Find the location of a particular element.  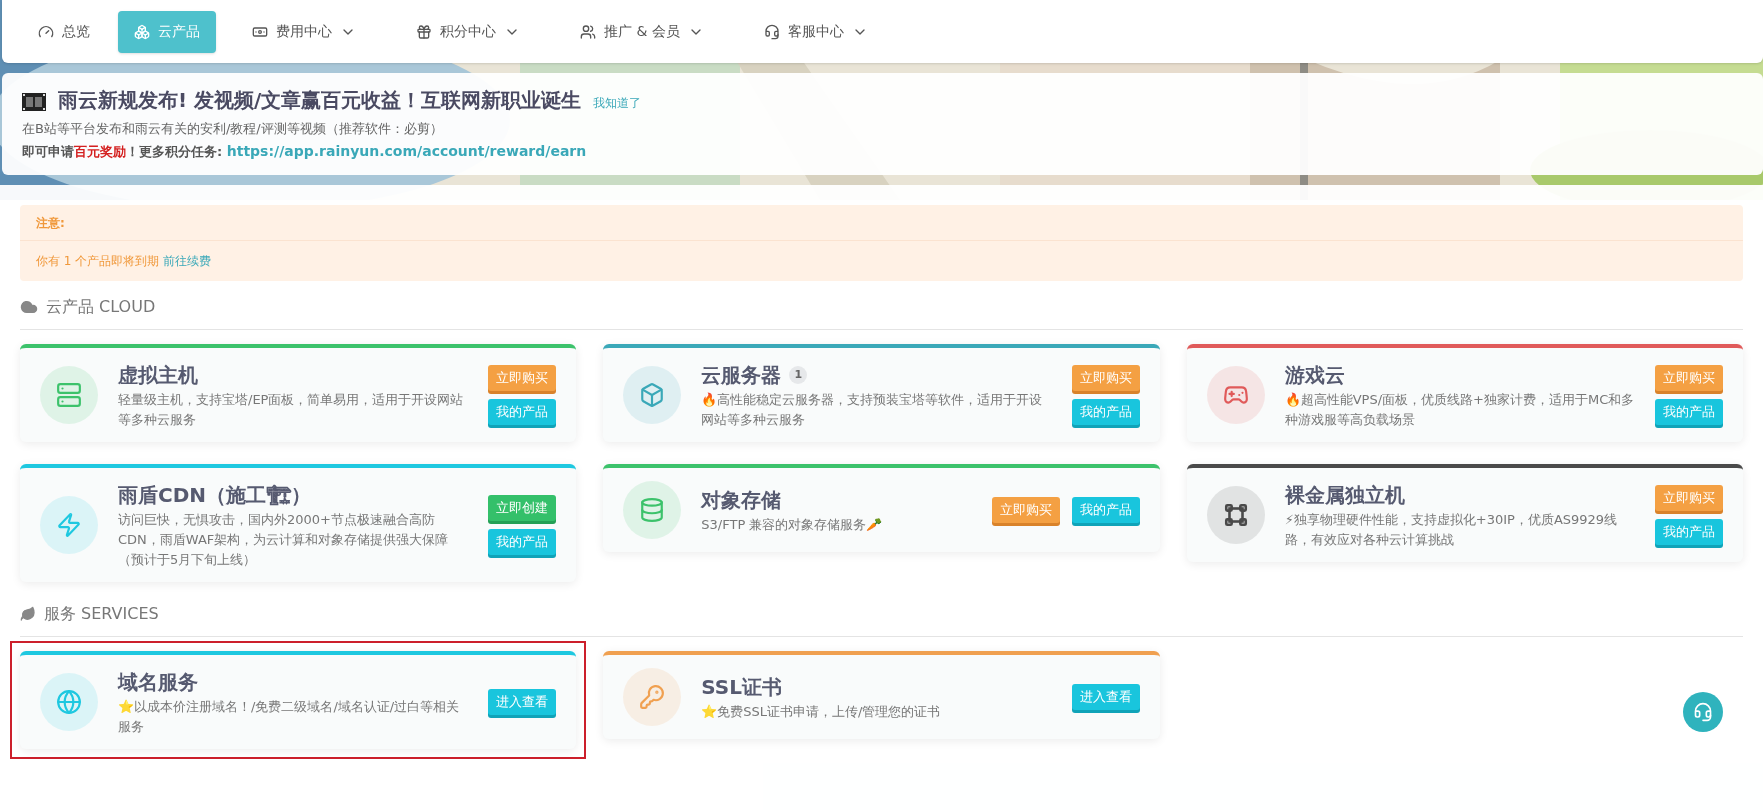

cloud-icon is located at coordinates (29, 307).